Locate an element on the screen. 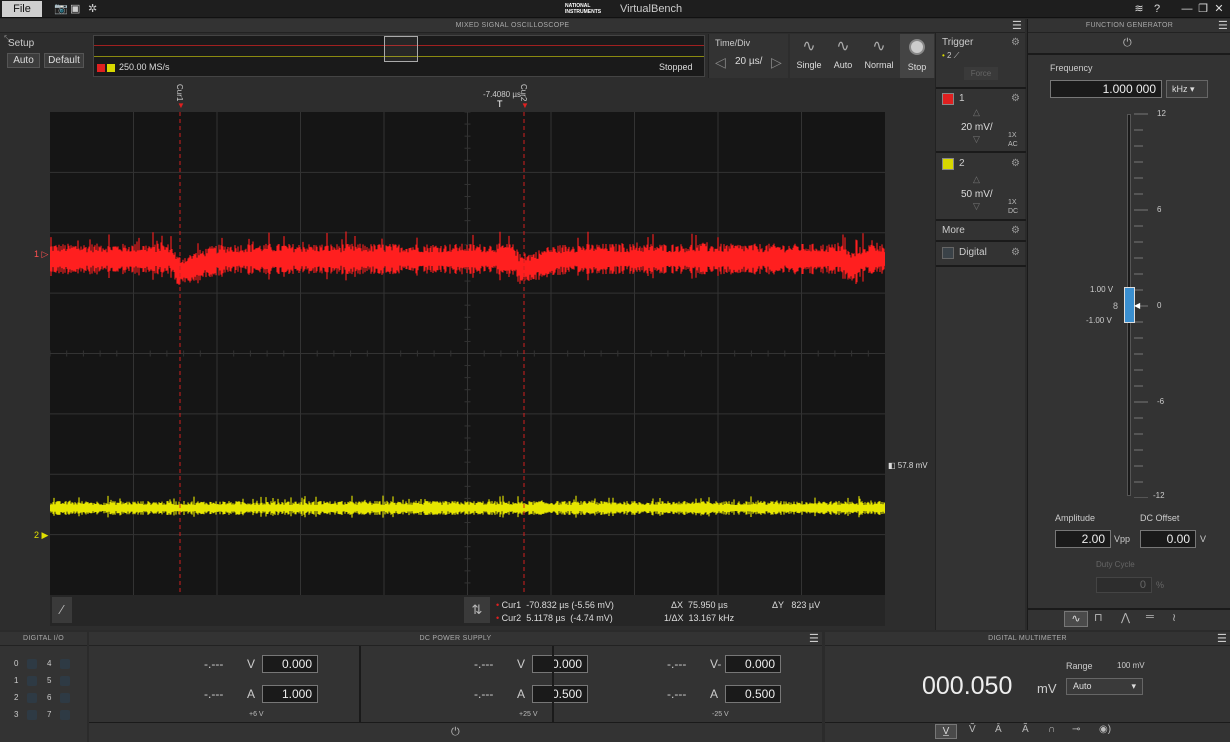 This screenshot has width=1230, height=742. ch1-gear-icon: ⚙ is located at coordinates (1015, 98).